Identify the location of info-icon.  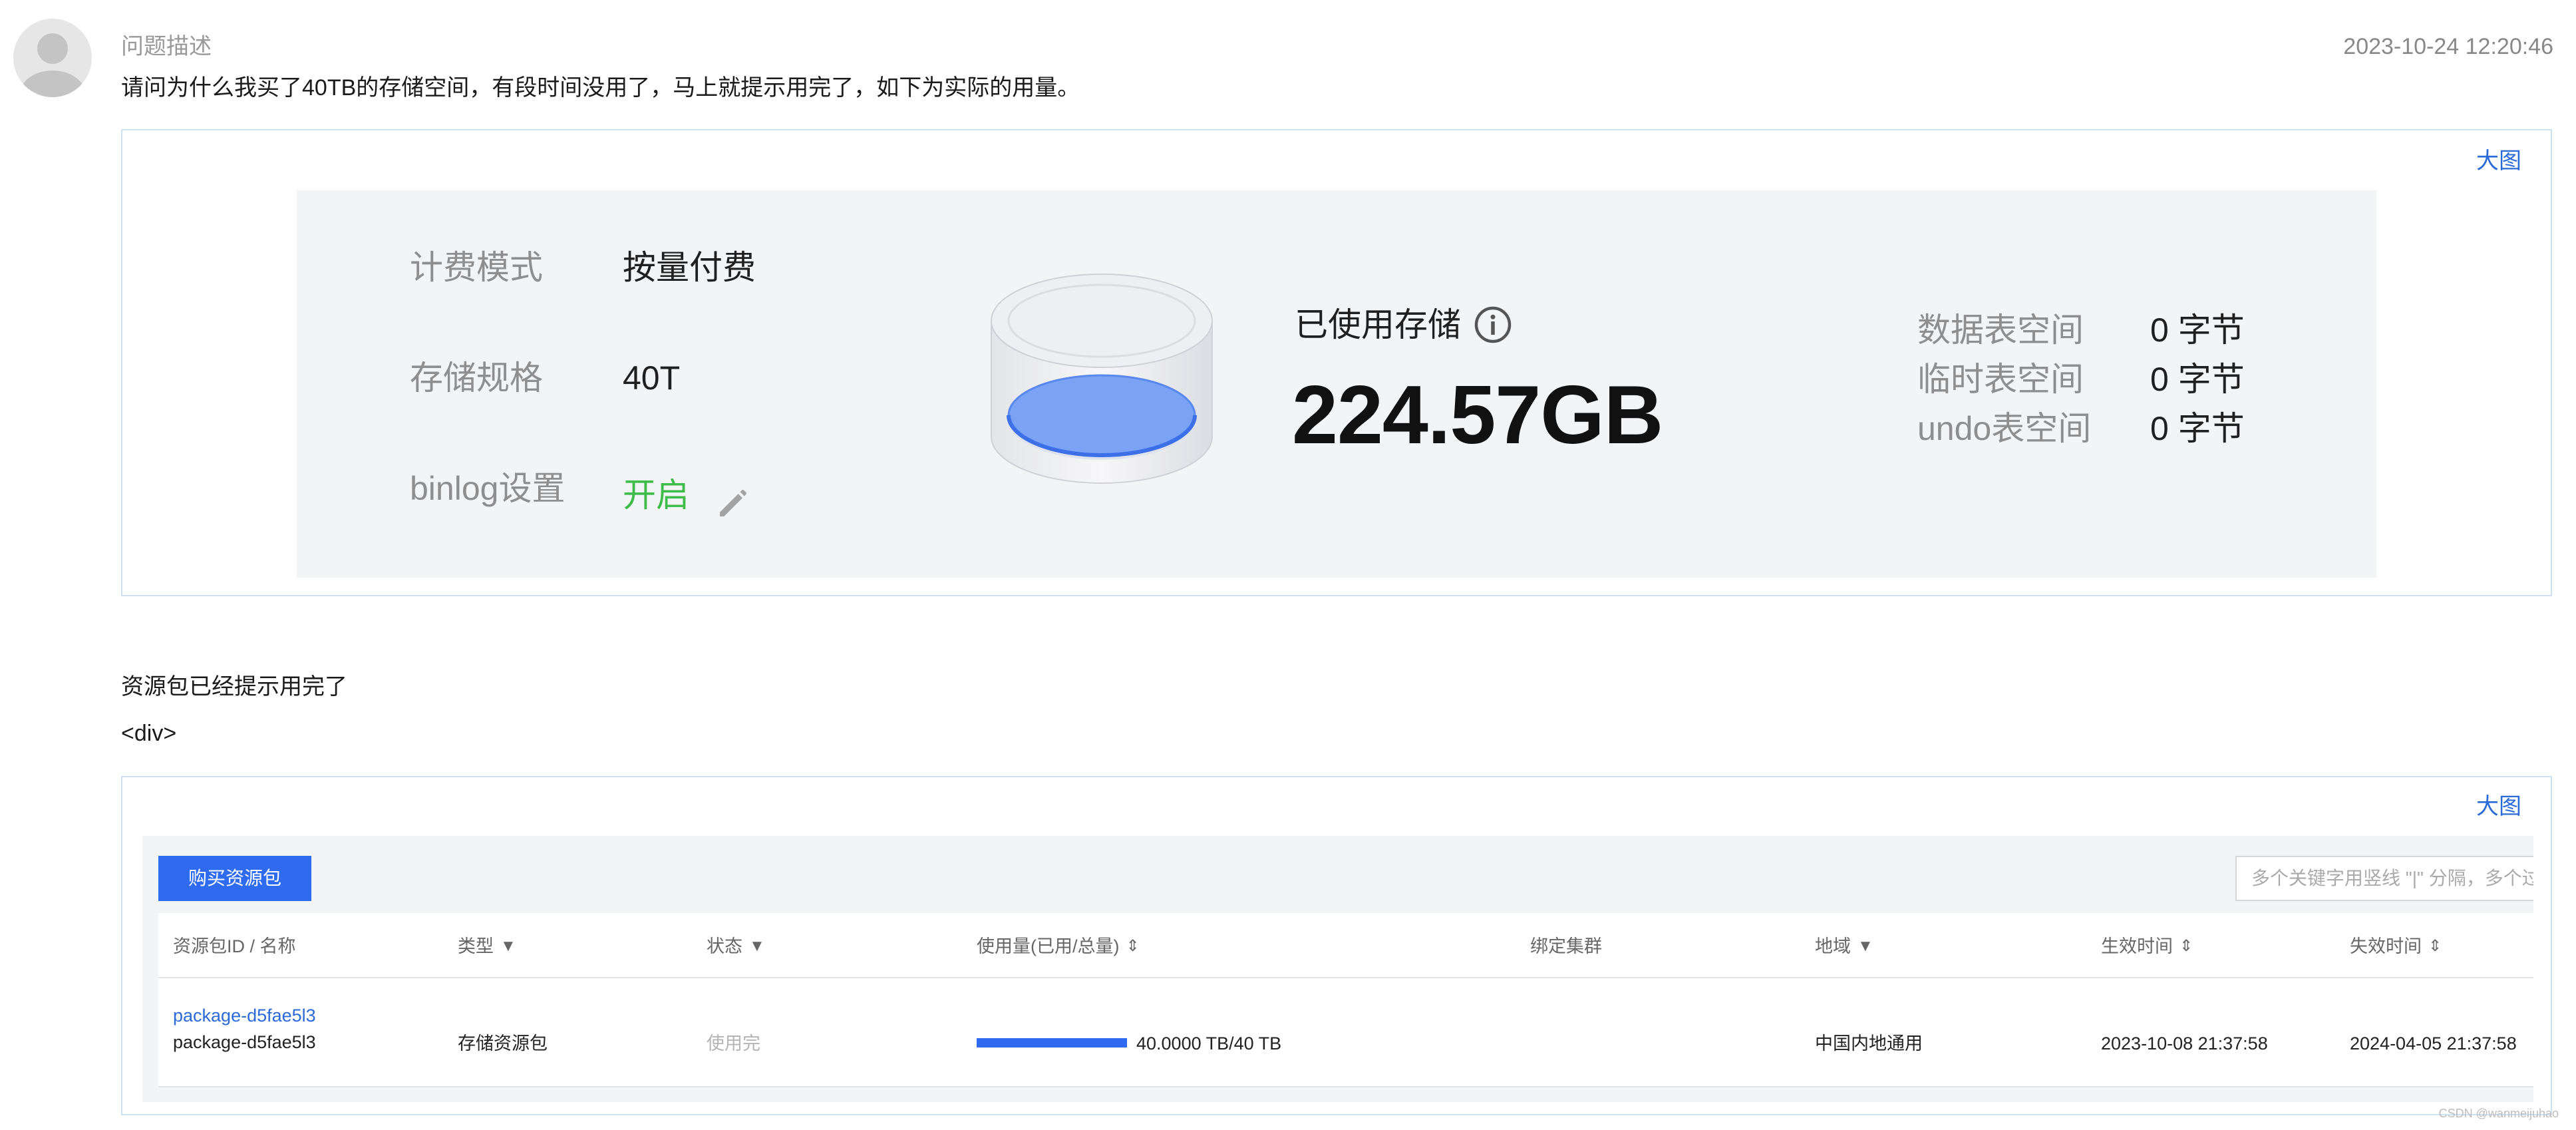
(1493, 325).